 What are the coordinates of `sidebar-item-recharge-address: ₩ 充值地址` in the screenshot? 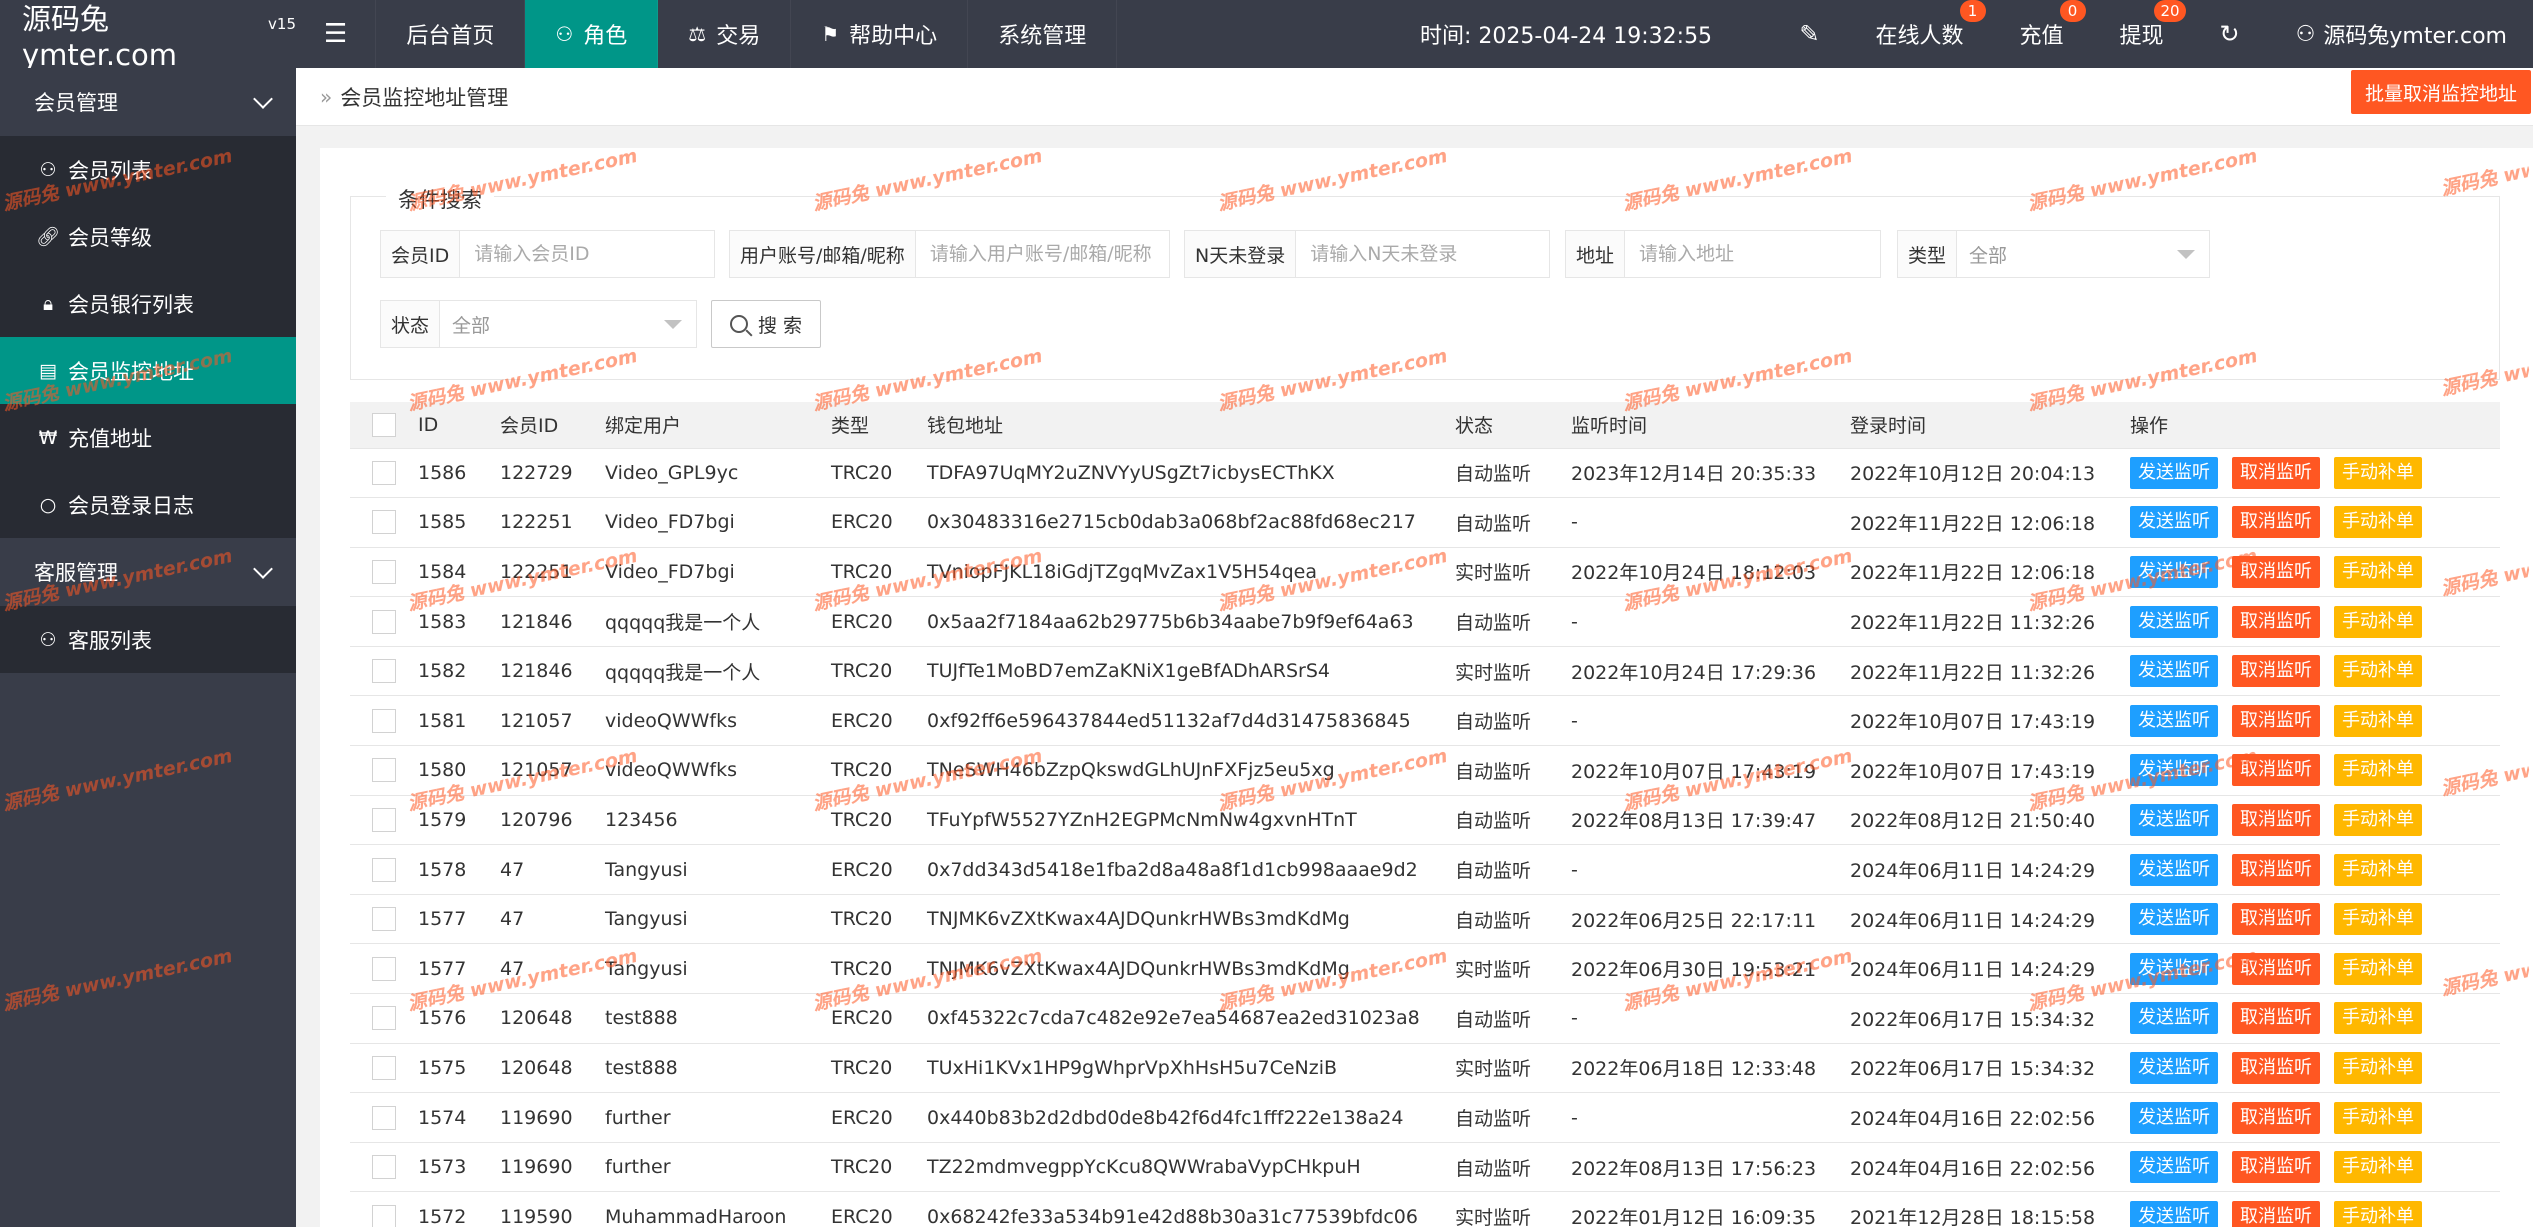 It's located at (148, 437).